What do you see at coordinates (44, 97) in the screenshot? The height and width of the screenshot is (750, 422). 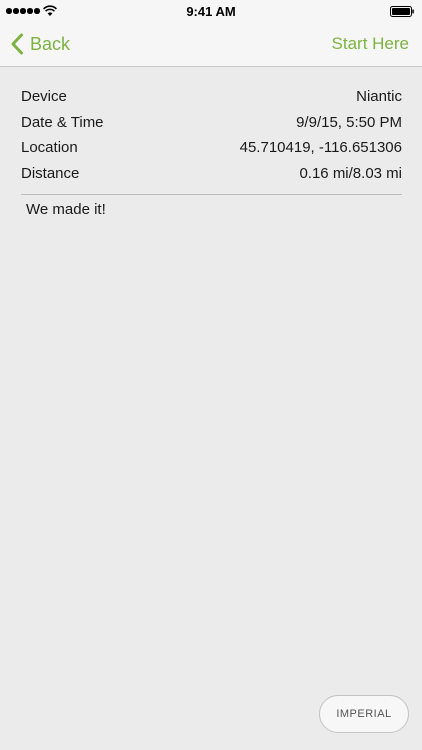 I see `detail-label: Device` at bounding box center [44, 97].